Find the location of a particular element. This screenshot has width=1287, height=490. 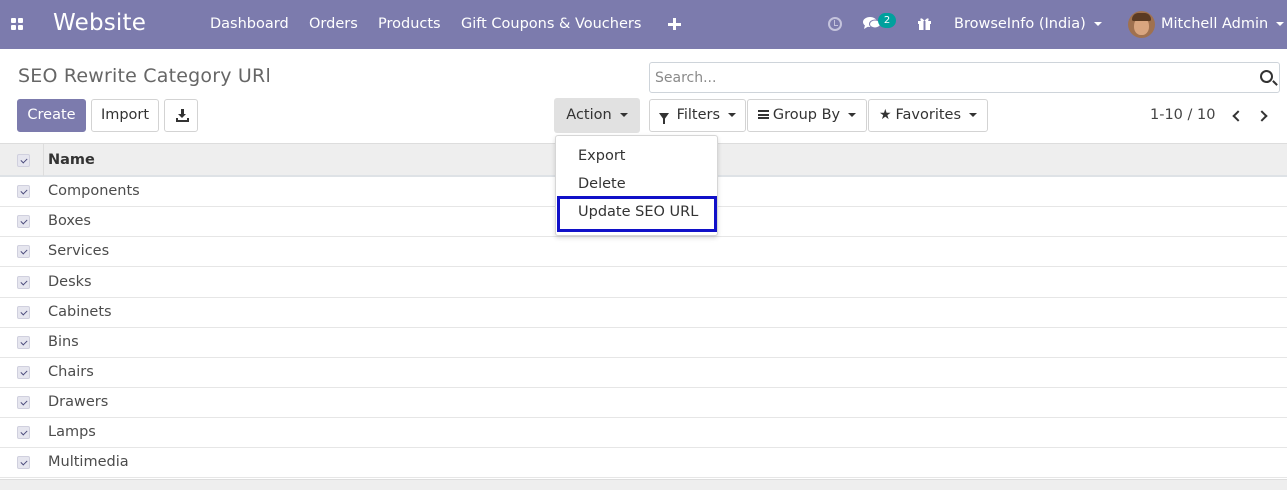

chat-count-badge: 2 is located at coordinates (887, 20).